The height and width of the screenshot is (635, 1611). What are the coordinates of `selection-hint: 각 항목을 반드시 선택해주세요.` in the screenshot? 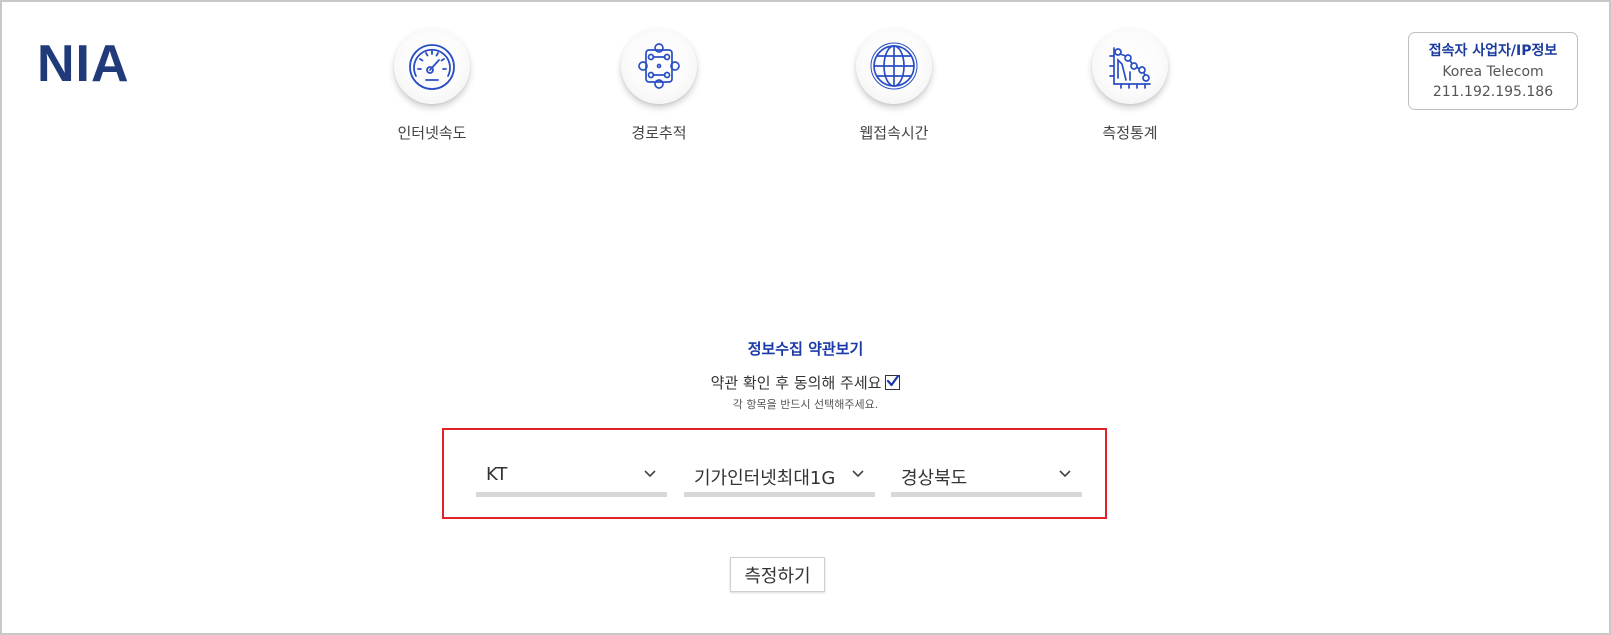 It's located at (805, 404).